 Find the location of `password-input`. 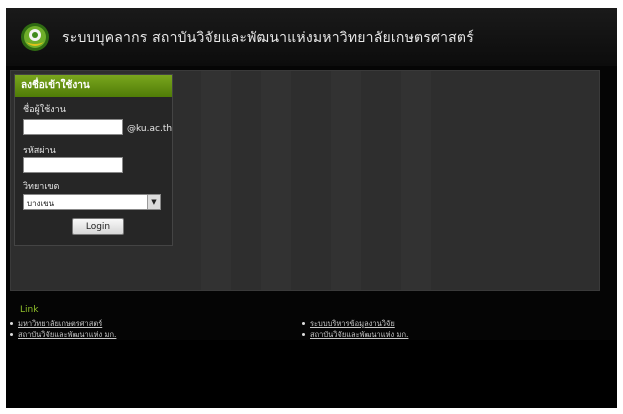

password-input is located at coordinates (73, 165).